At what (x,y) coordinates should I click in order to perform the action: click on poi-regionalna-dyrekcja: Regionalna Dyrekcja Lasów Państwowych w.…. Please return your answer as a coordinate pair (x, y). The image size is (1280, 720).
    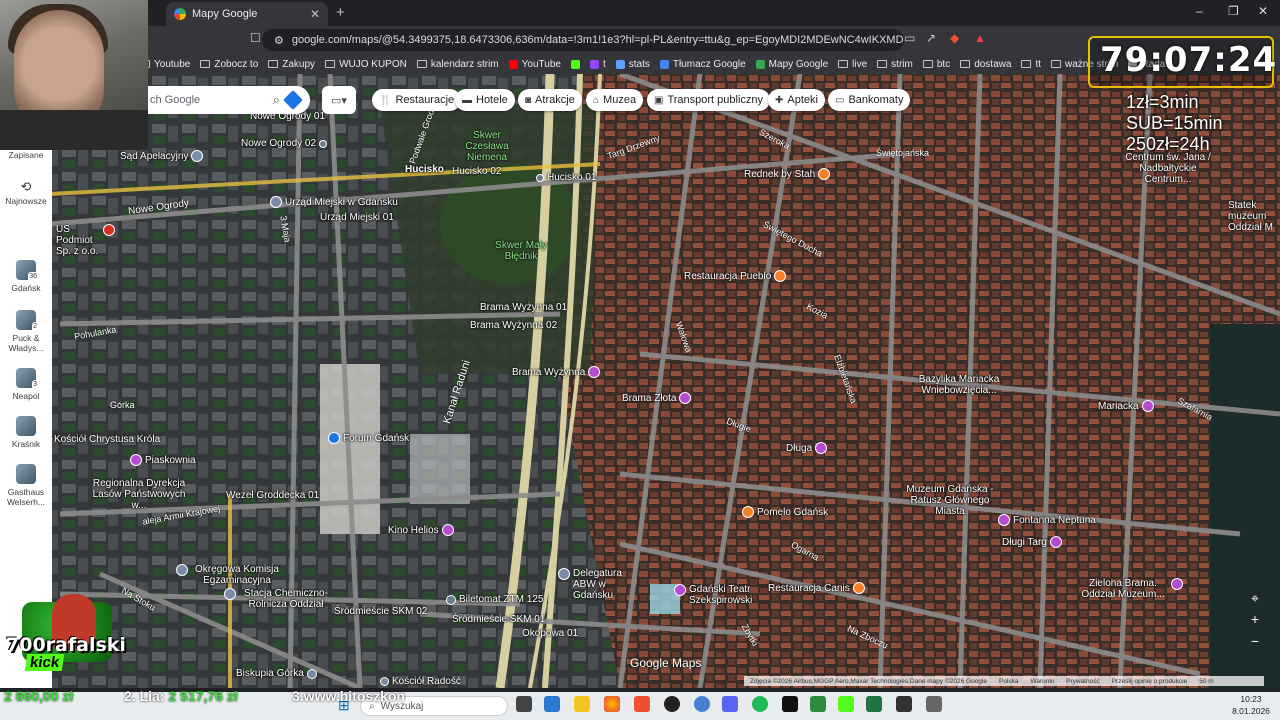
    Looking at the image, I should click on (139, 494).